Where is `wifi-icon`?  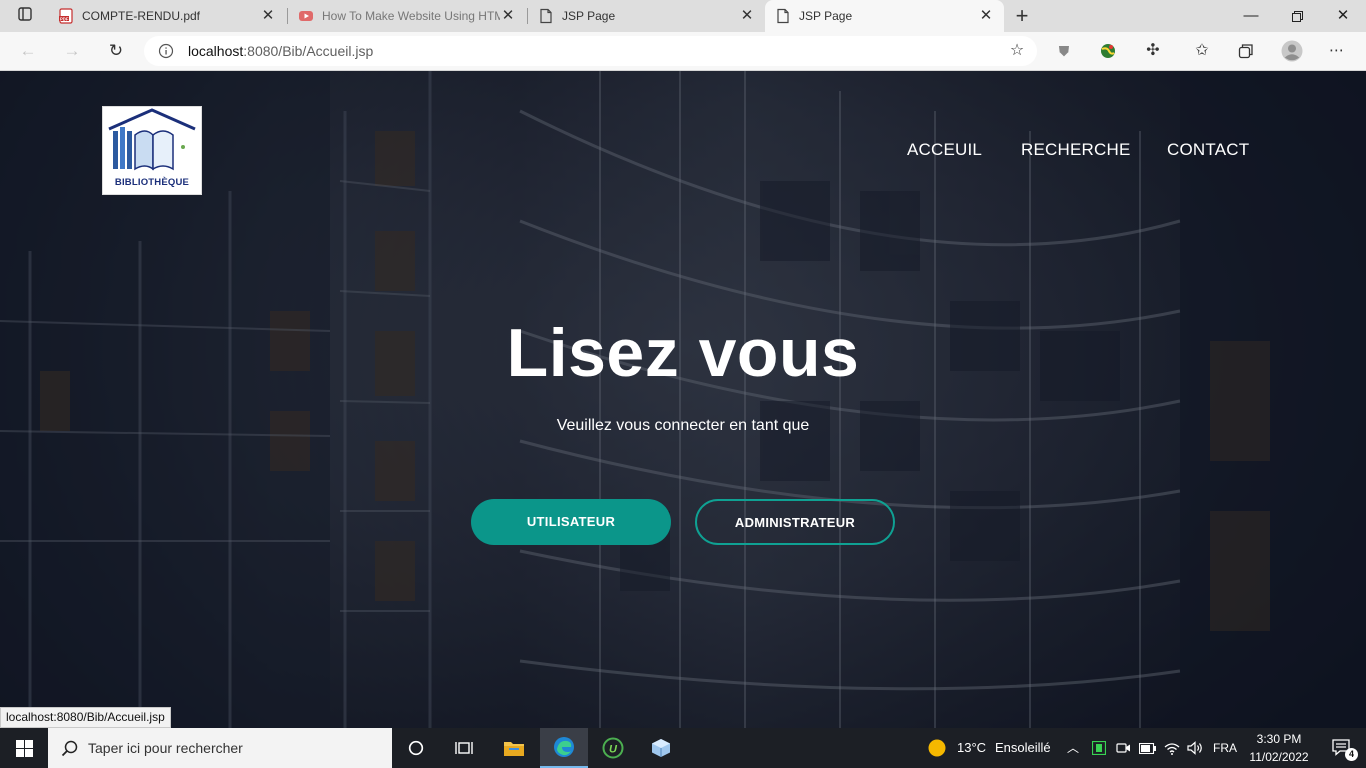
wifi-icon is located at coordinates (1172, 748).